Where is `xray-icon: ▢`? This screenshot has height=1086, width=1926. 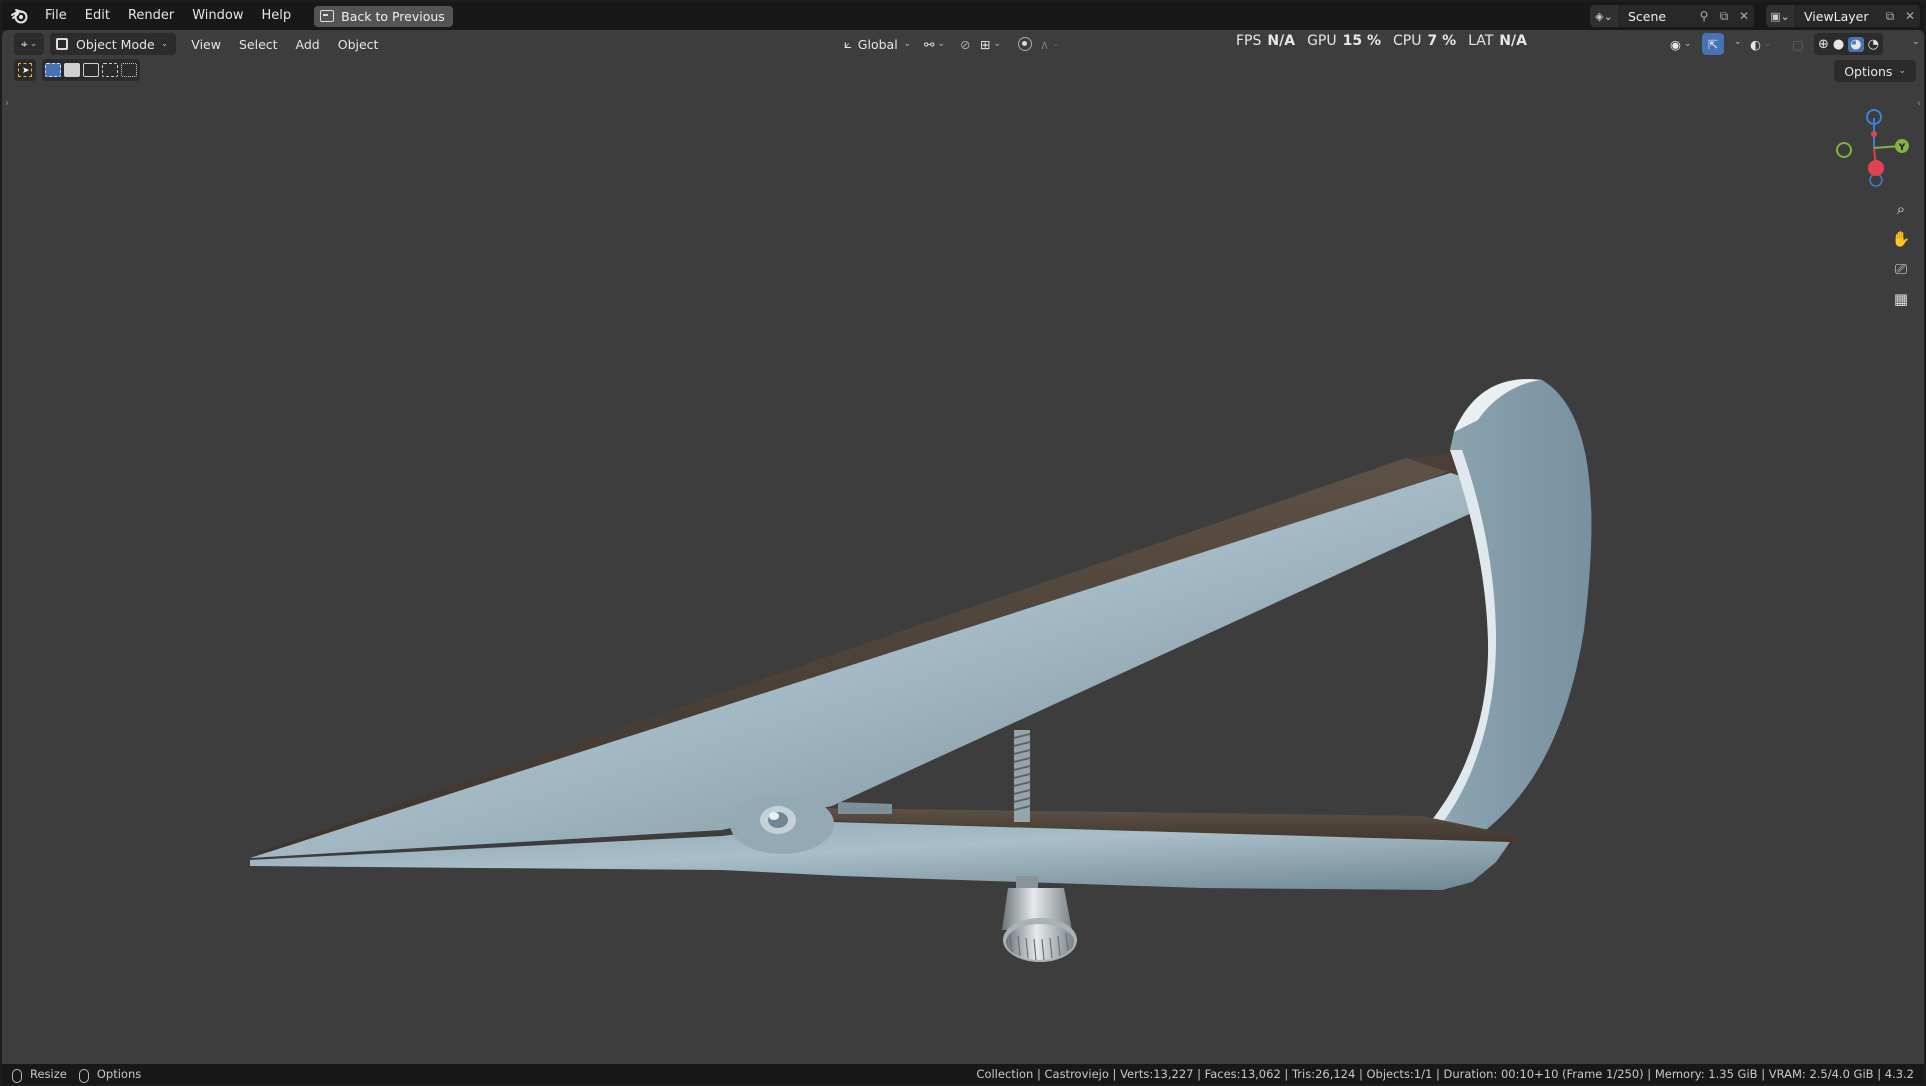
xray-icon: ▢ is located at coordinates (1798, 44).